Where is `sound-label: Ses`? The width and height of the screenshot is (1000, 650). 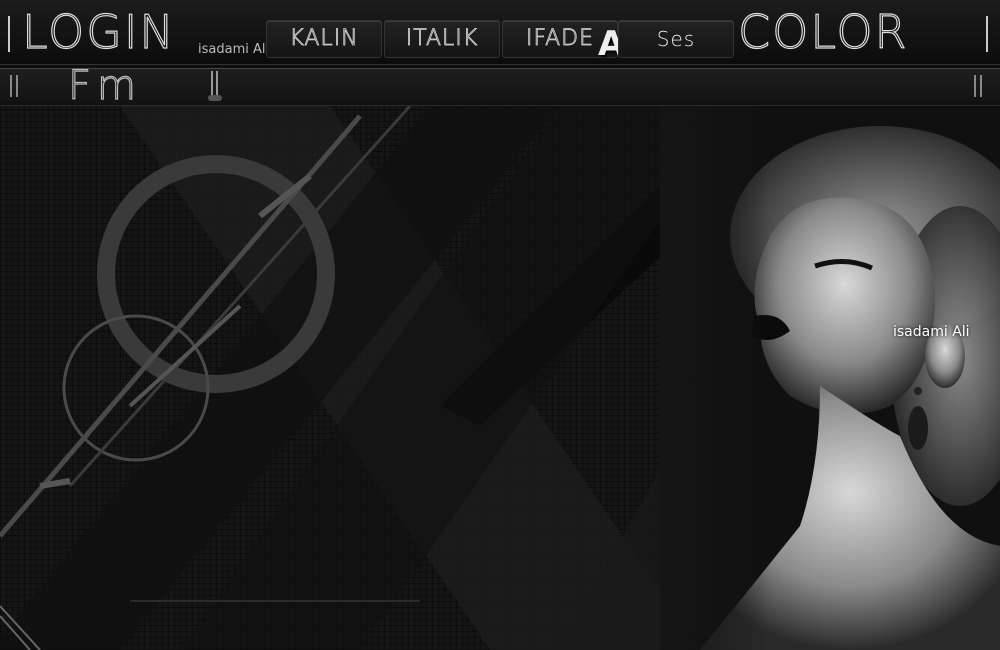
sound-label: Ses is located at coordinates (676, 39).